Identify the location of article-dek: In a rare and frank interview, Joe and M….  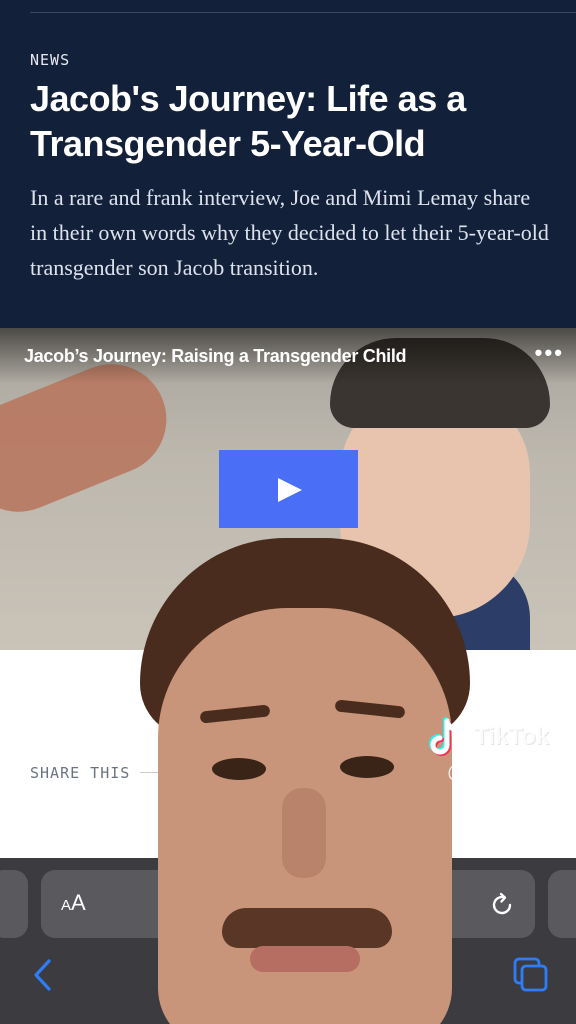
(289, 232).